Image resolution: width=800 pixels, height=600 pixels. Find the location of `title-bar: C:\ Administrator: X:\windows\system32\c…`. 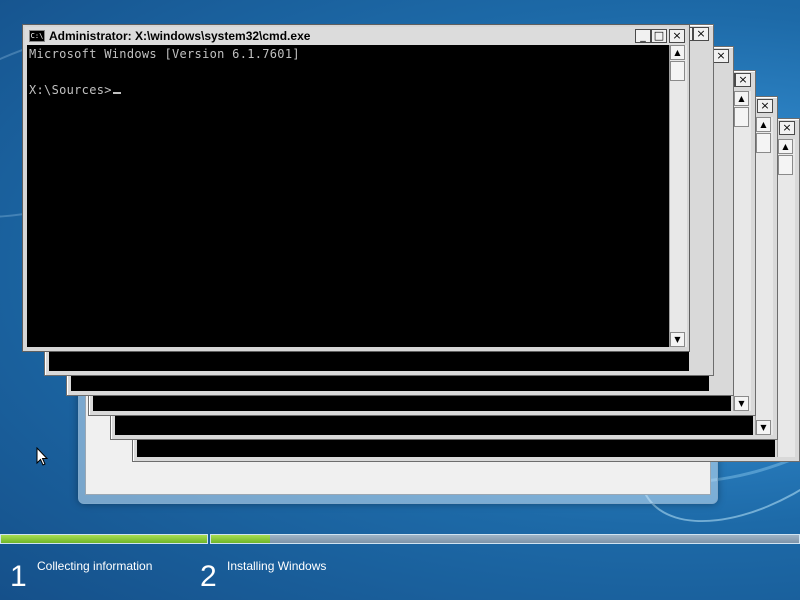

title-bar: C:\ Administrator: X:\windows\system32\c… is located at coordinates (356, 36).